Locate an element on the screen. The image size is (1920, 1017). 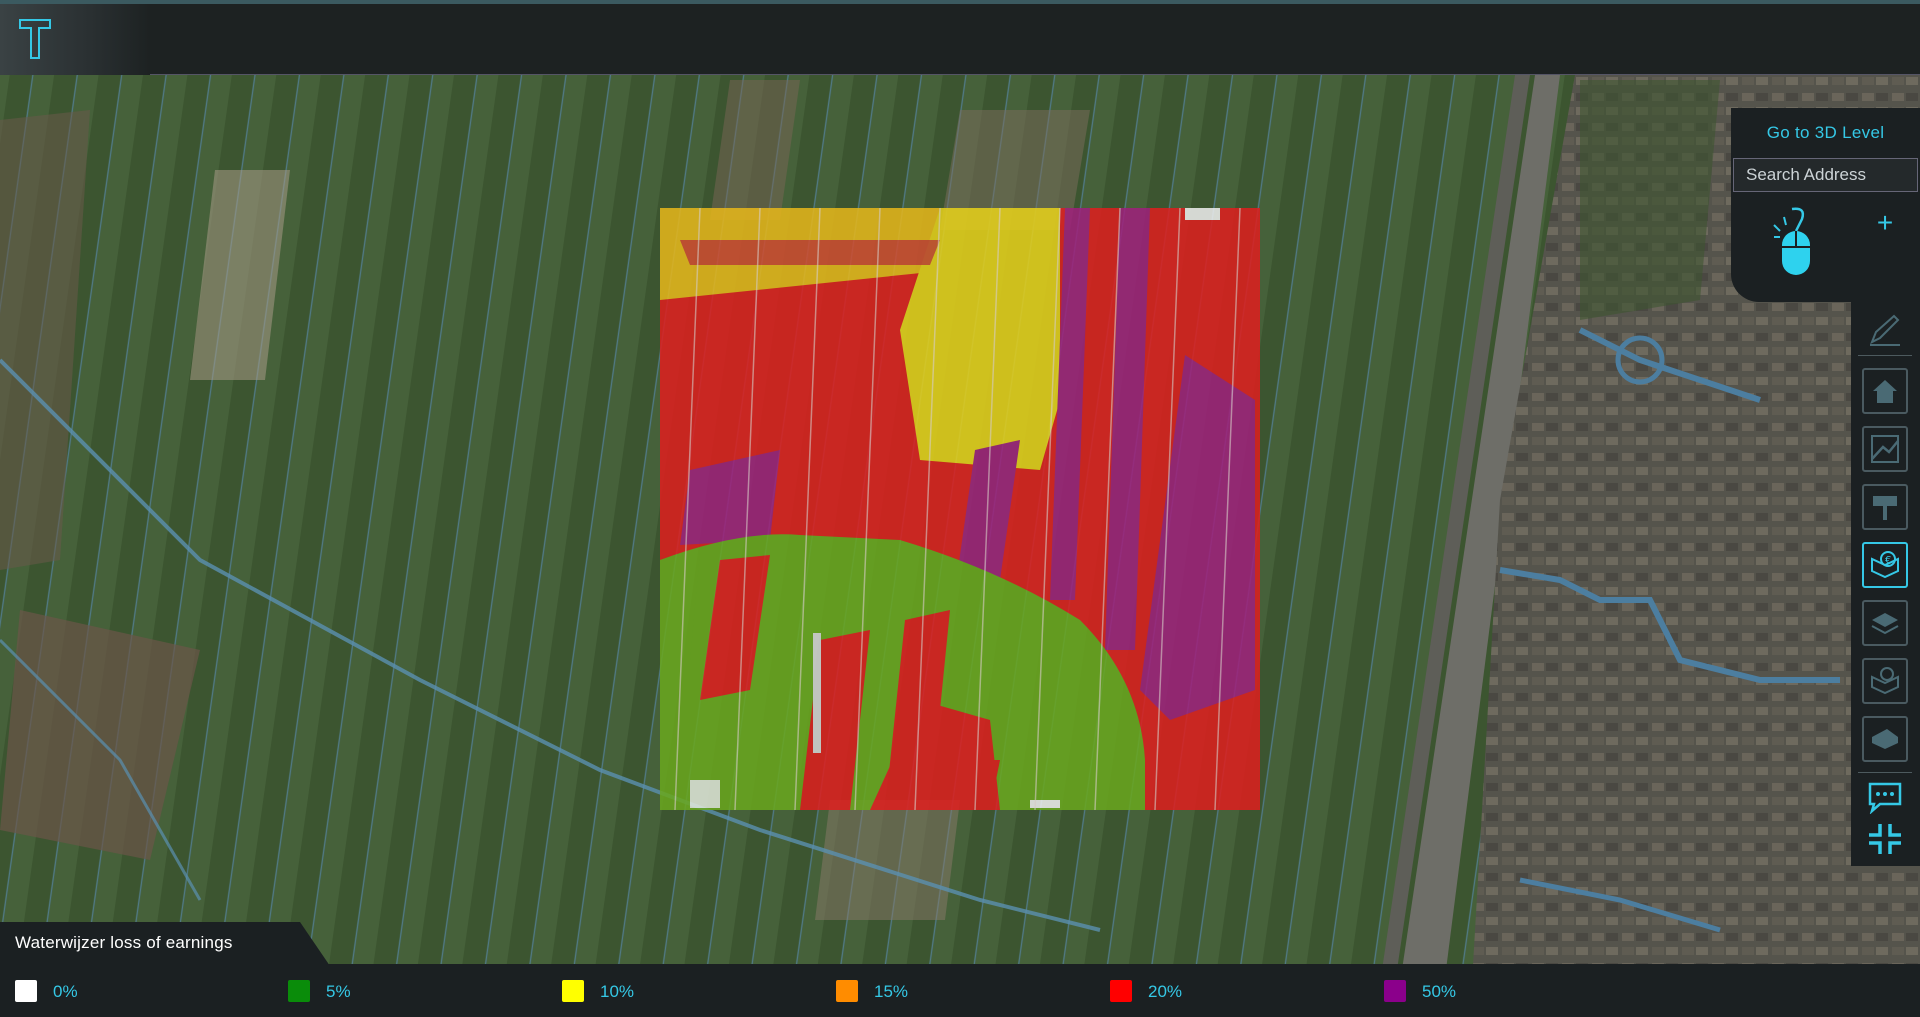
terrain-button is located at coordinates (1885, 449).